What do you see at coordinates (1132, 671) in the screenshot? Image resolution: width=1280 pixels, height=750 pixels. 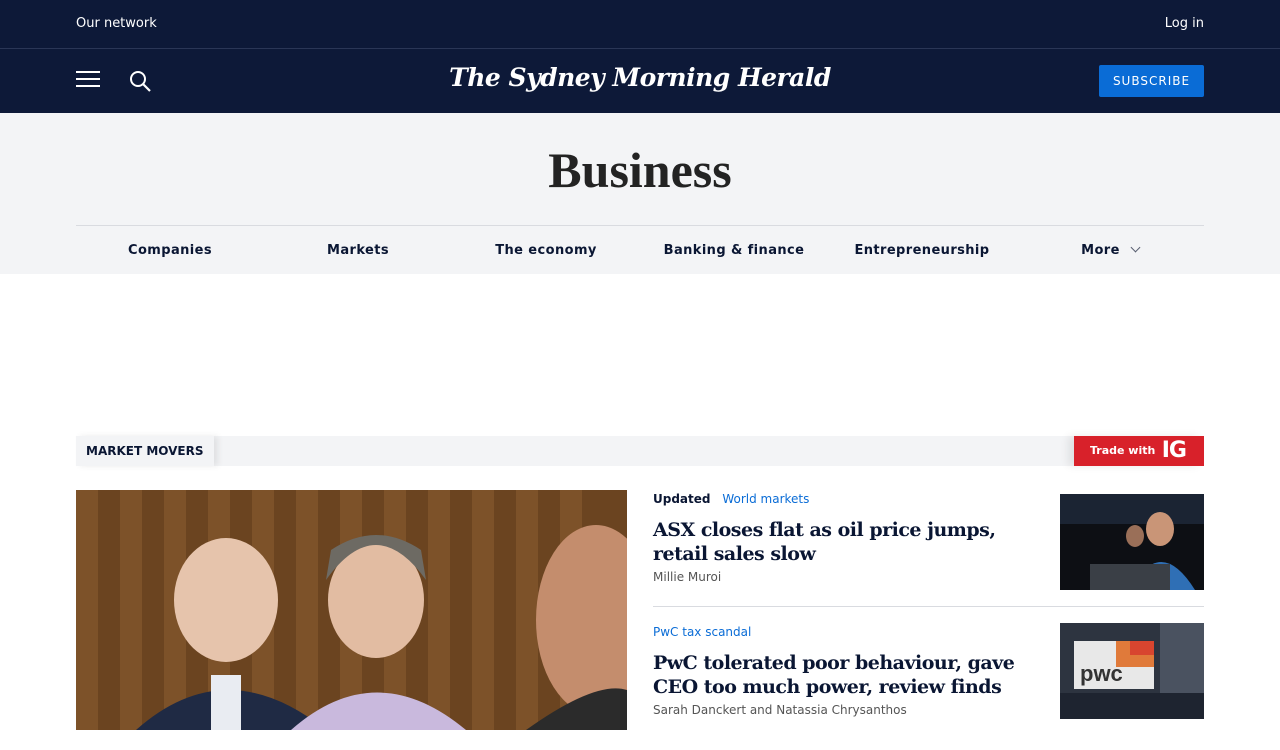 I see `story-thumbnail: pwc` at bounding box center [1132, 671].